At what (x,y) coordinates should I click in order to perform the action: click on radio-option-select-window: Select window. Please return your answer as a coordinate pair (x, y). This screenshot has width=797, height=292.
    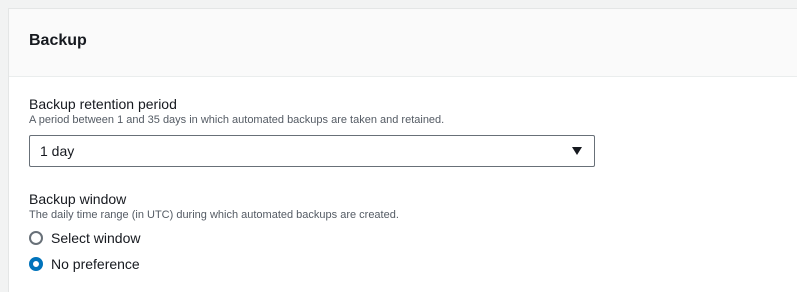
    Looking at the image, I should click on (413, 238).